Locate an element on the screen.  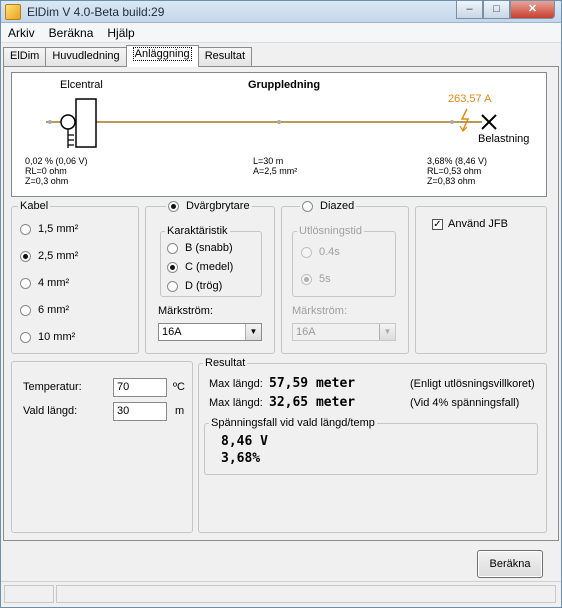
left-info: 0,02 % (0,06 V) RL=0 ohm Z=0,3 ohm is located at coordinates (56, 171).